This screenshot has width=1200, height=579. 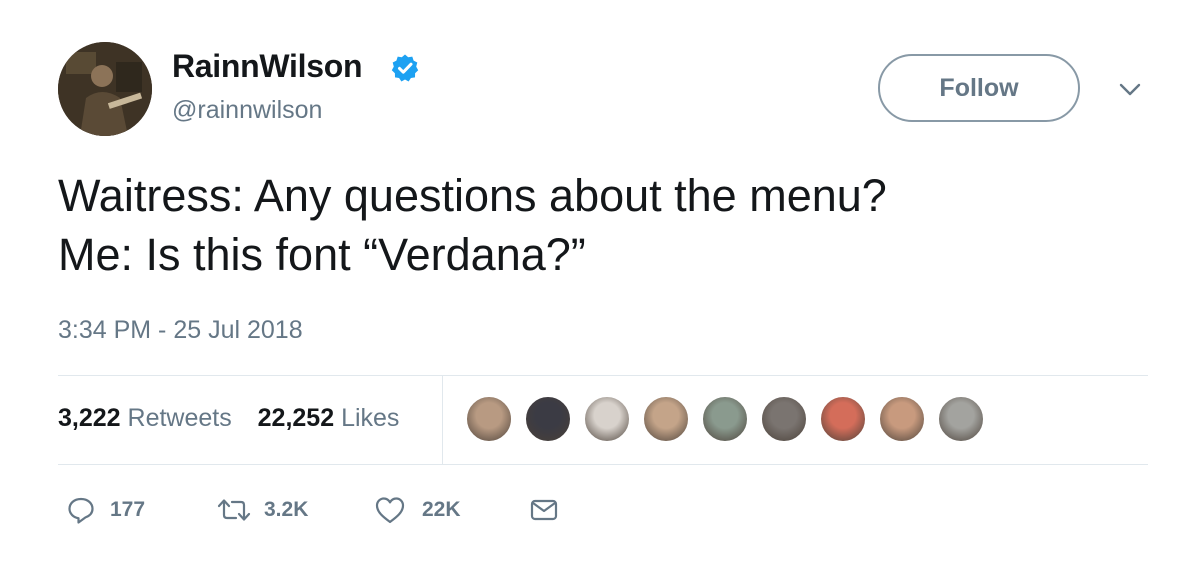 I want to click on display-name: RainnWilson, so click(x=267, y=66).